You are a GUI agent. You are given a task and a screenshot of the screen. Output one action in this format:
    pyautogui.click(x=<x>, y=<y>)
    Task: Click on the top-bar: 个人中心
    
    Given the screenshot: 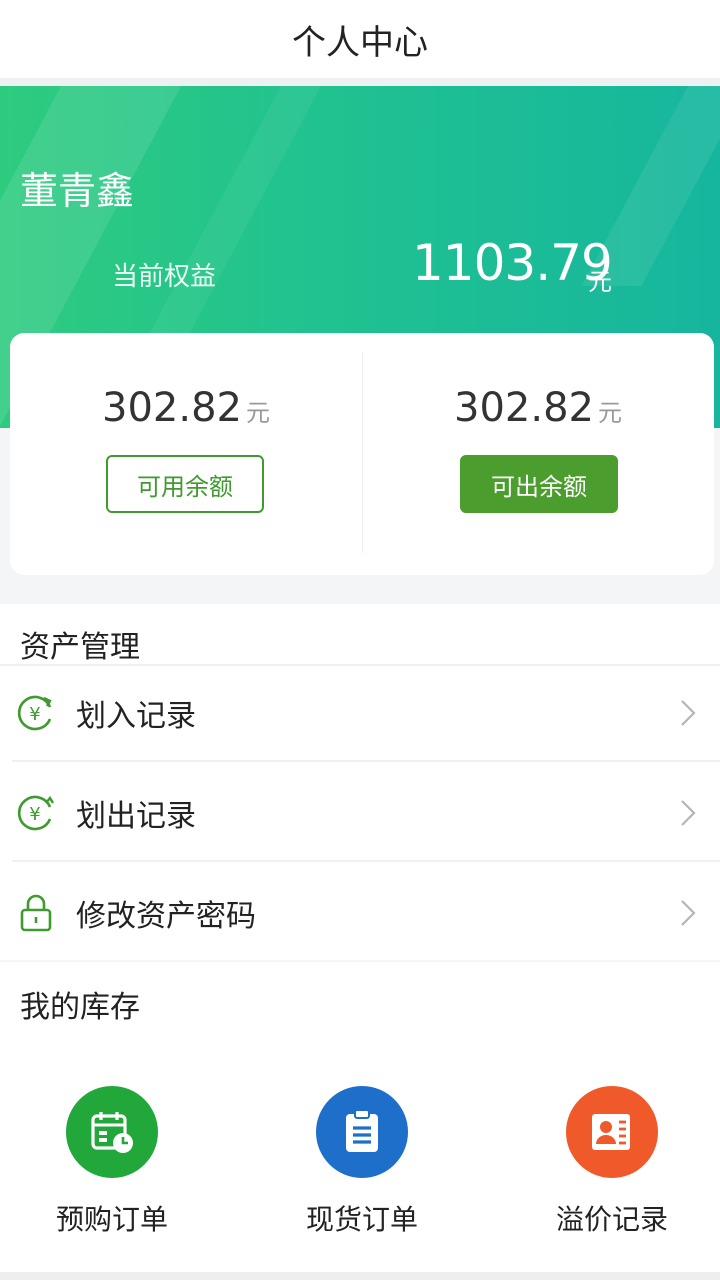 What is the action you would take?
    pyautogui.click(x=360, y=39)
    